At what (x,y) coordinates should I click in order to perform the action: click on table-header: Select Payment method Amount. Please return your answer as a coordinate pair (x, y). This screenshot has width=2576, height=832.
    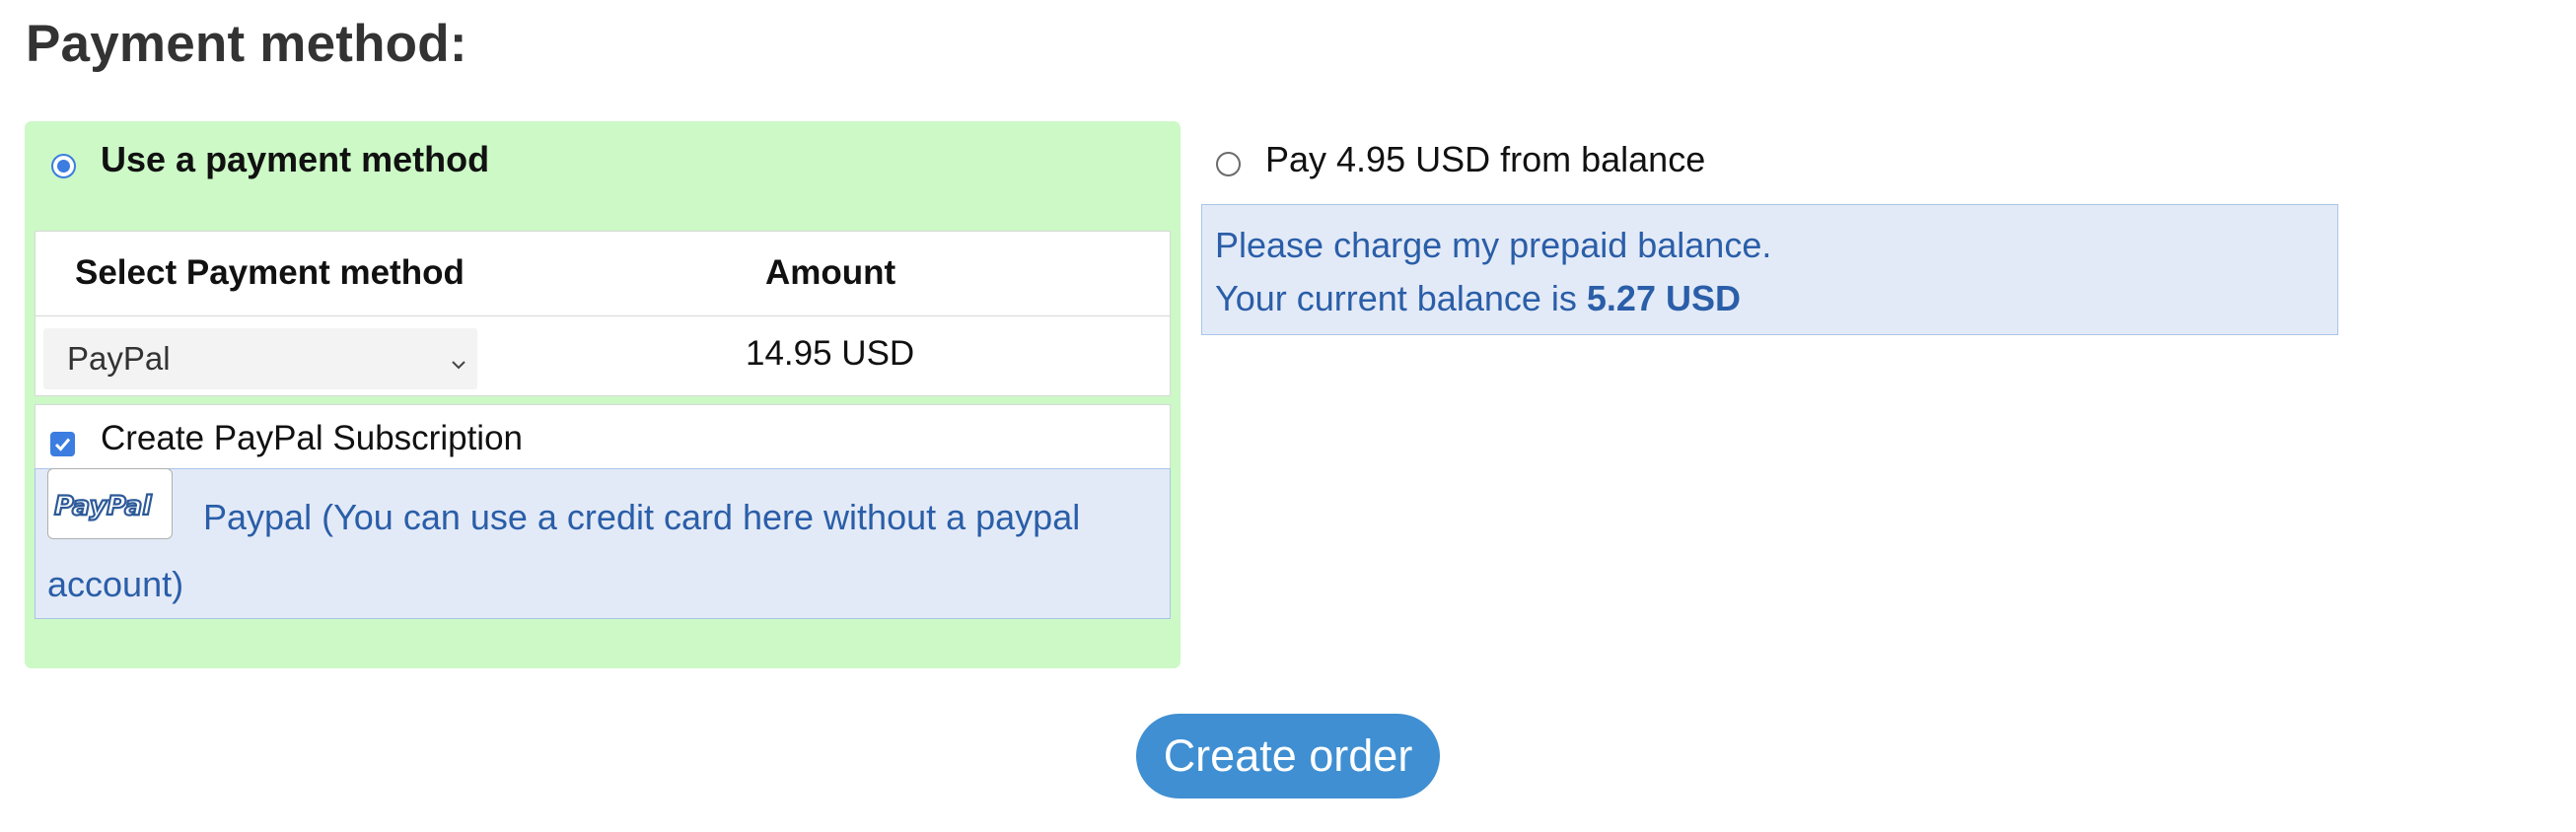
    Looking at the image, I should click on (603, 274).